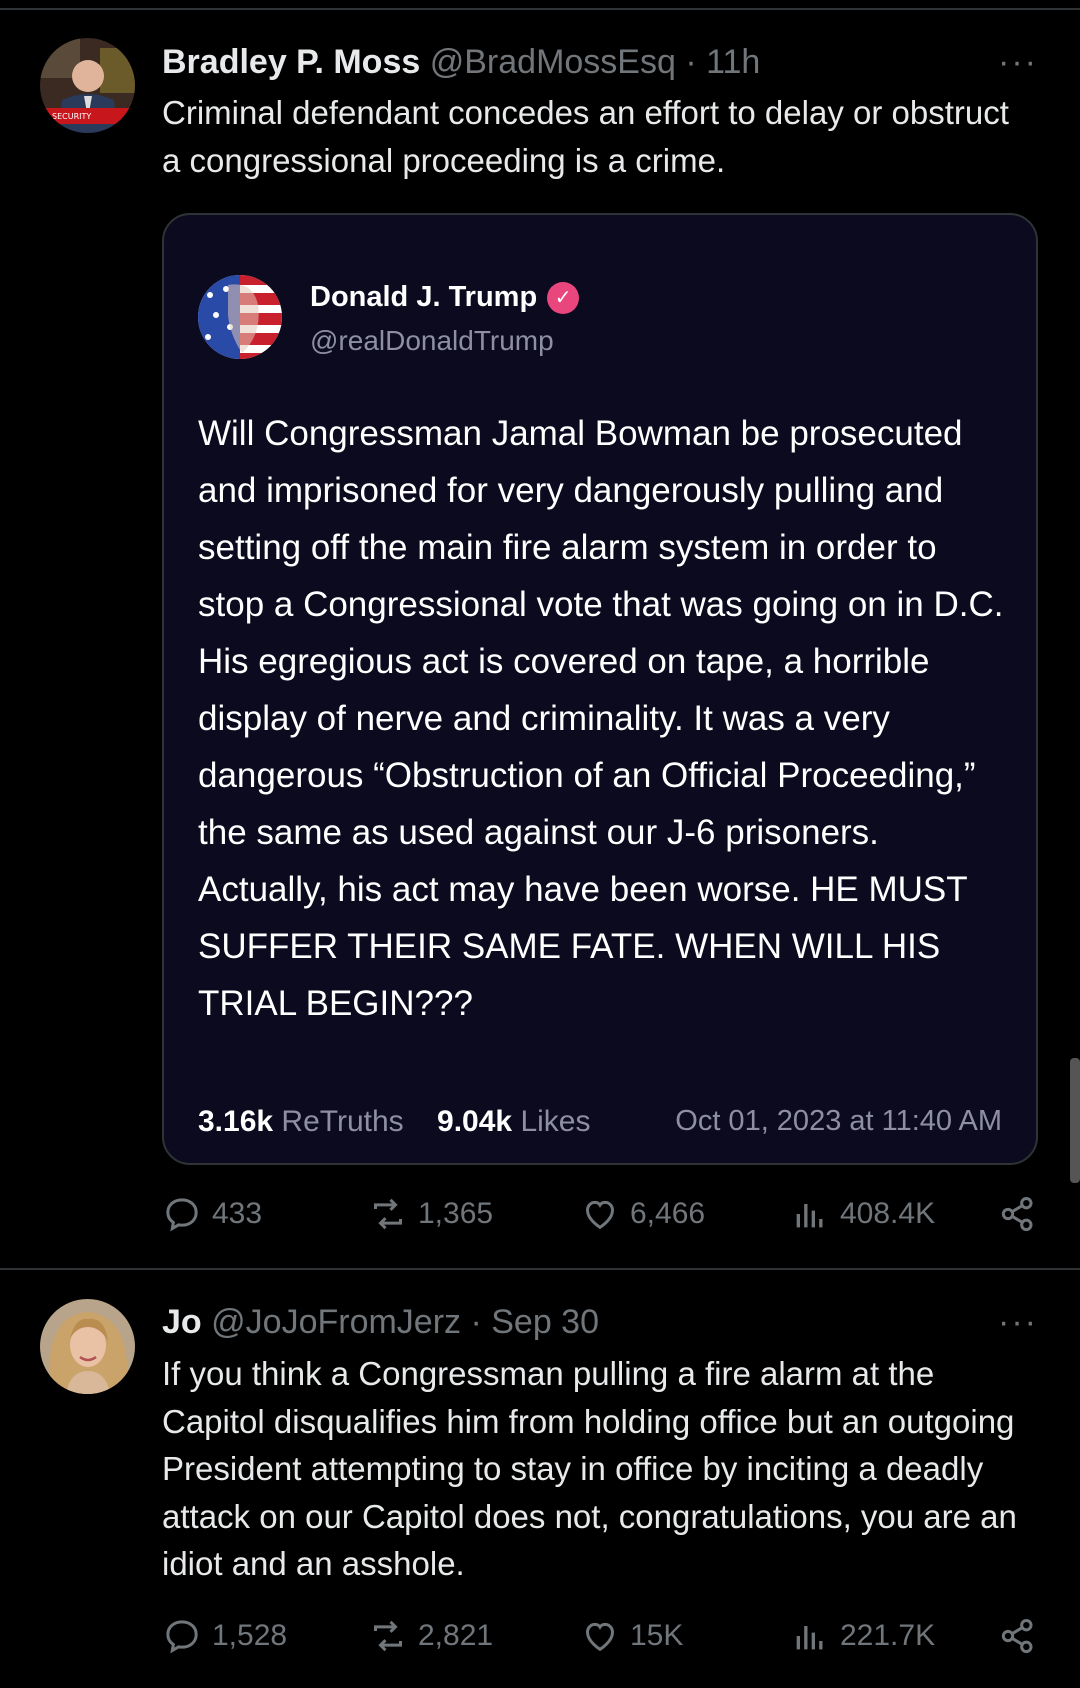  I want to click on repost-button: 2,821, so click(430, 1636).